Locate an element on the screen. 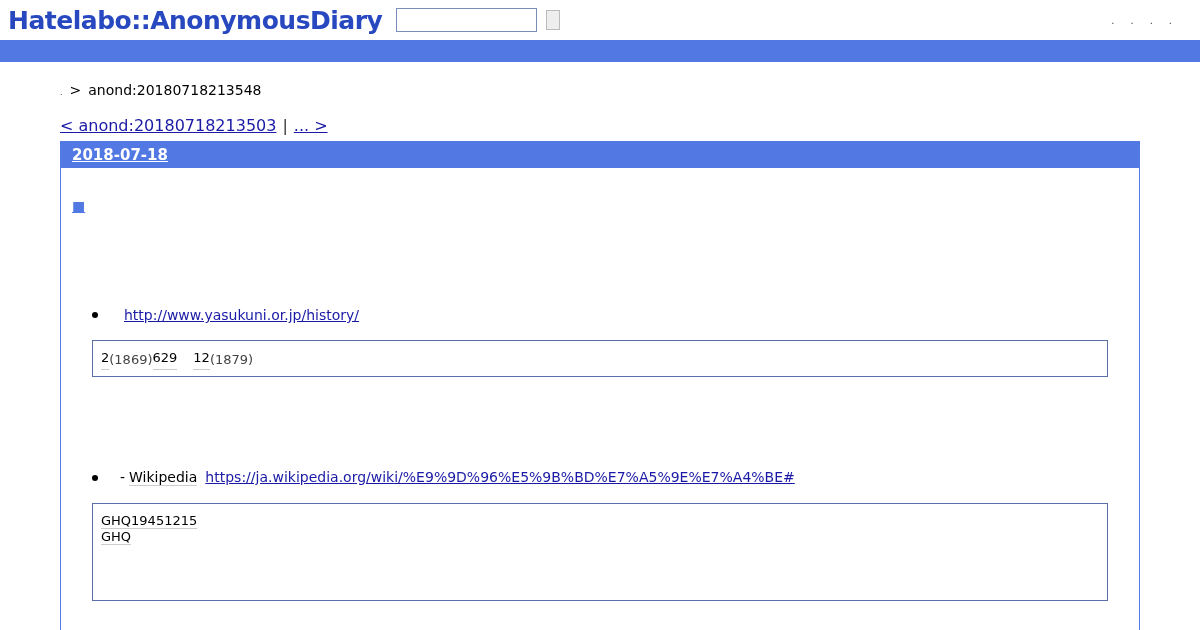  breadcrumb-link: . is located at coordinates (61, 92).